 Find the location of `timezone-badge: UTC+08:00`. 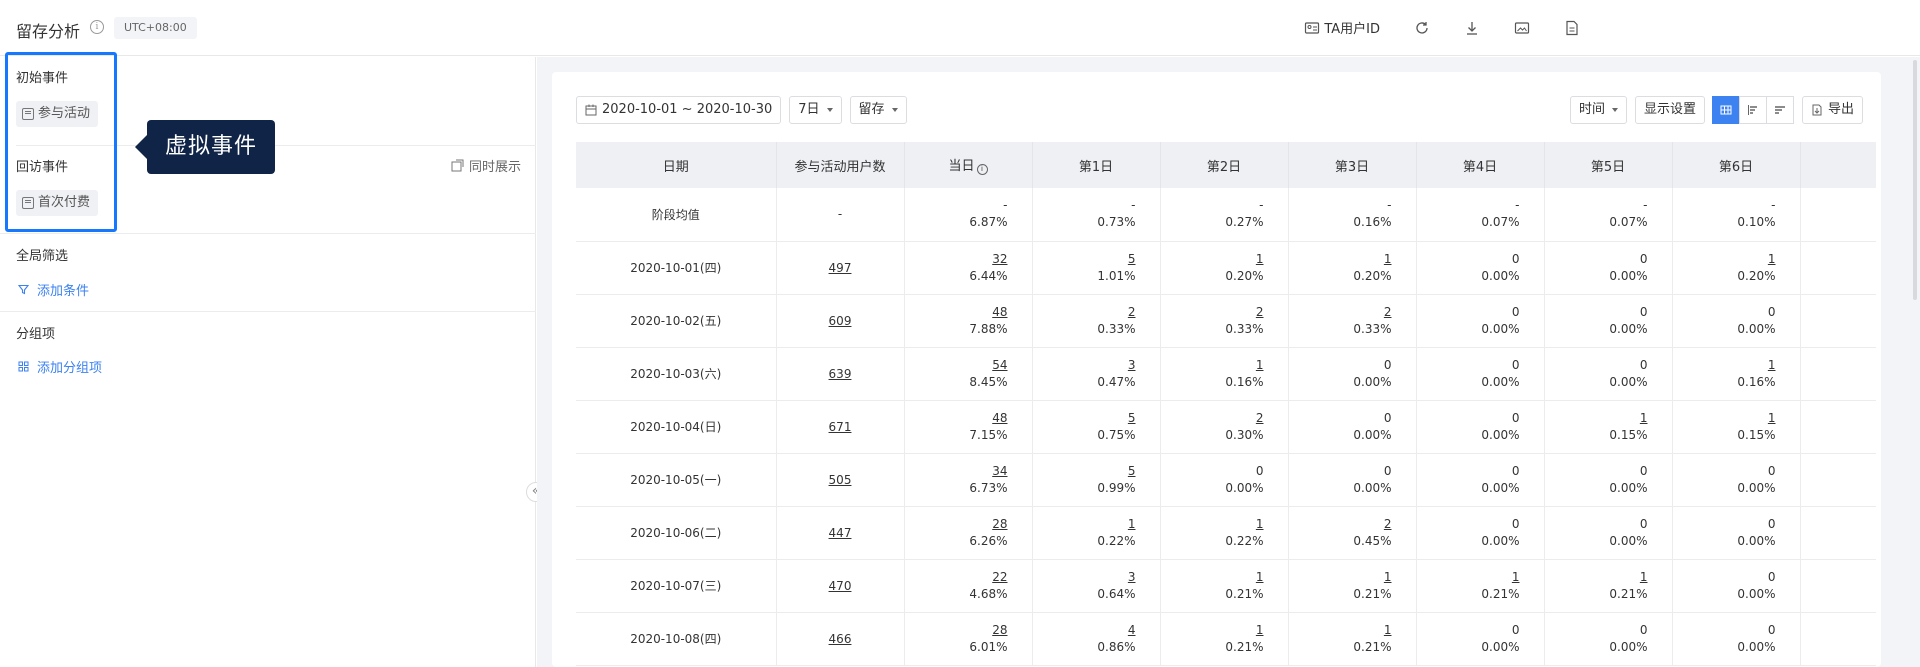

timezone-badge: UTC+08:00 is located at coordinates (155, 28).